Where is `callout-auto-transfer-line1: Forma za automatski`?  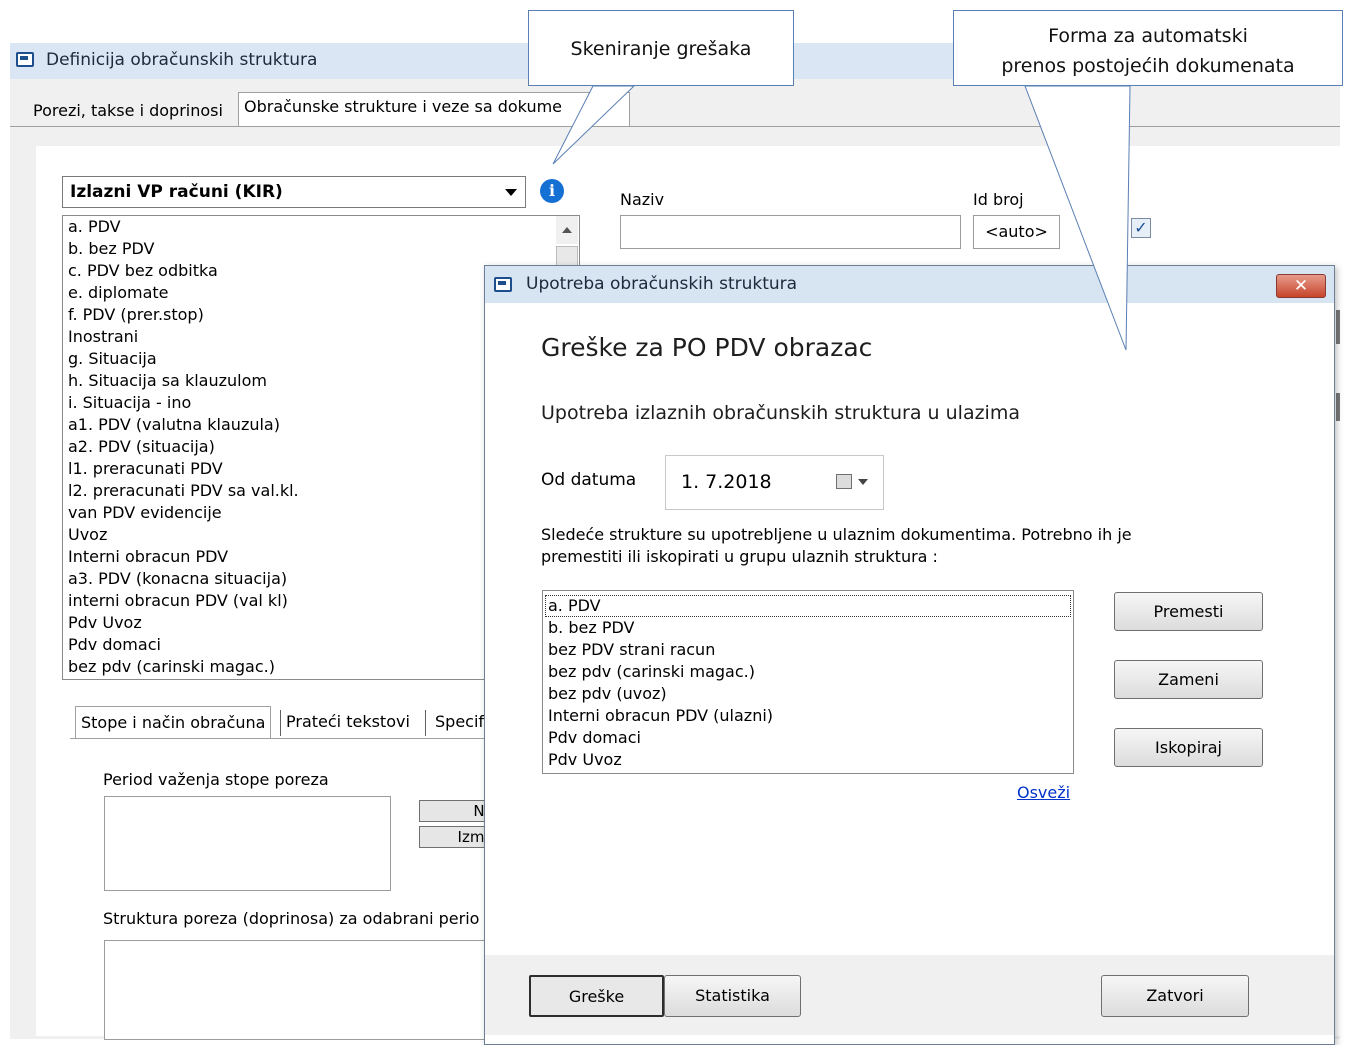 callout-auto-transfer-line1: Forma za automatski is located at coordinates (1148, 36).